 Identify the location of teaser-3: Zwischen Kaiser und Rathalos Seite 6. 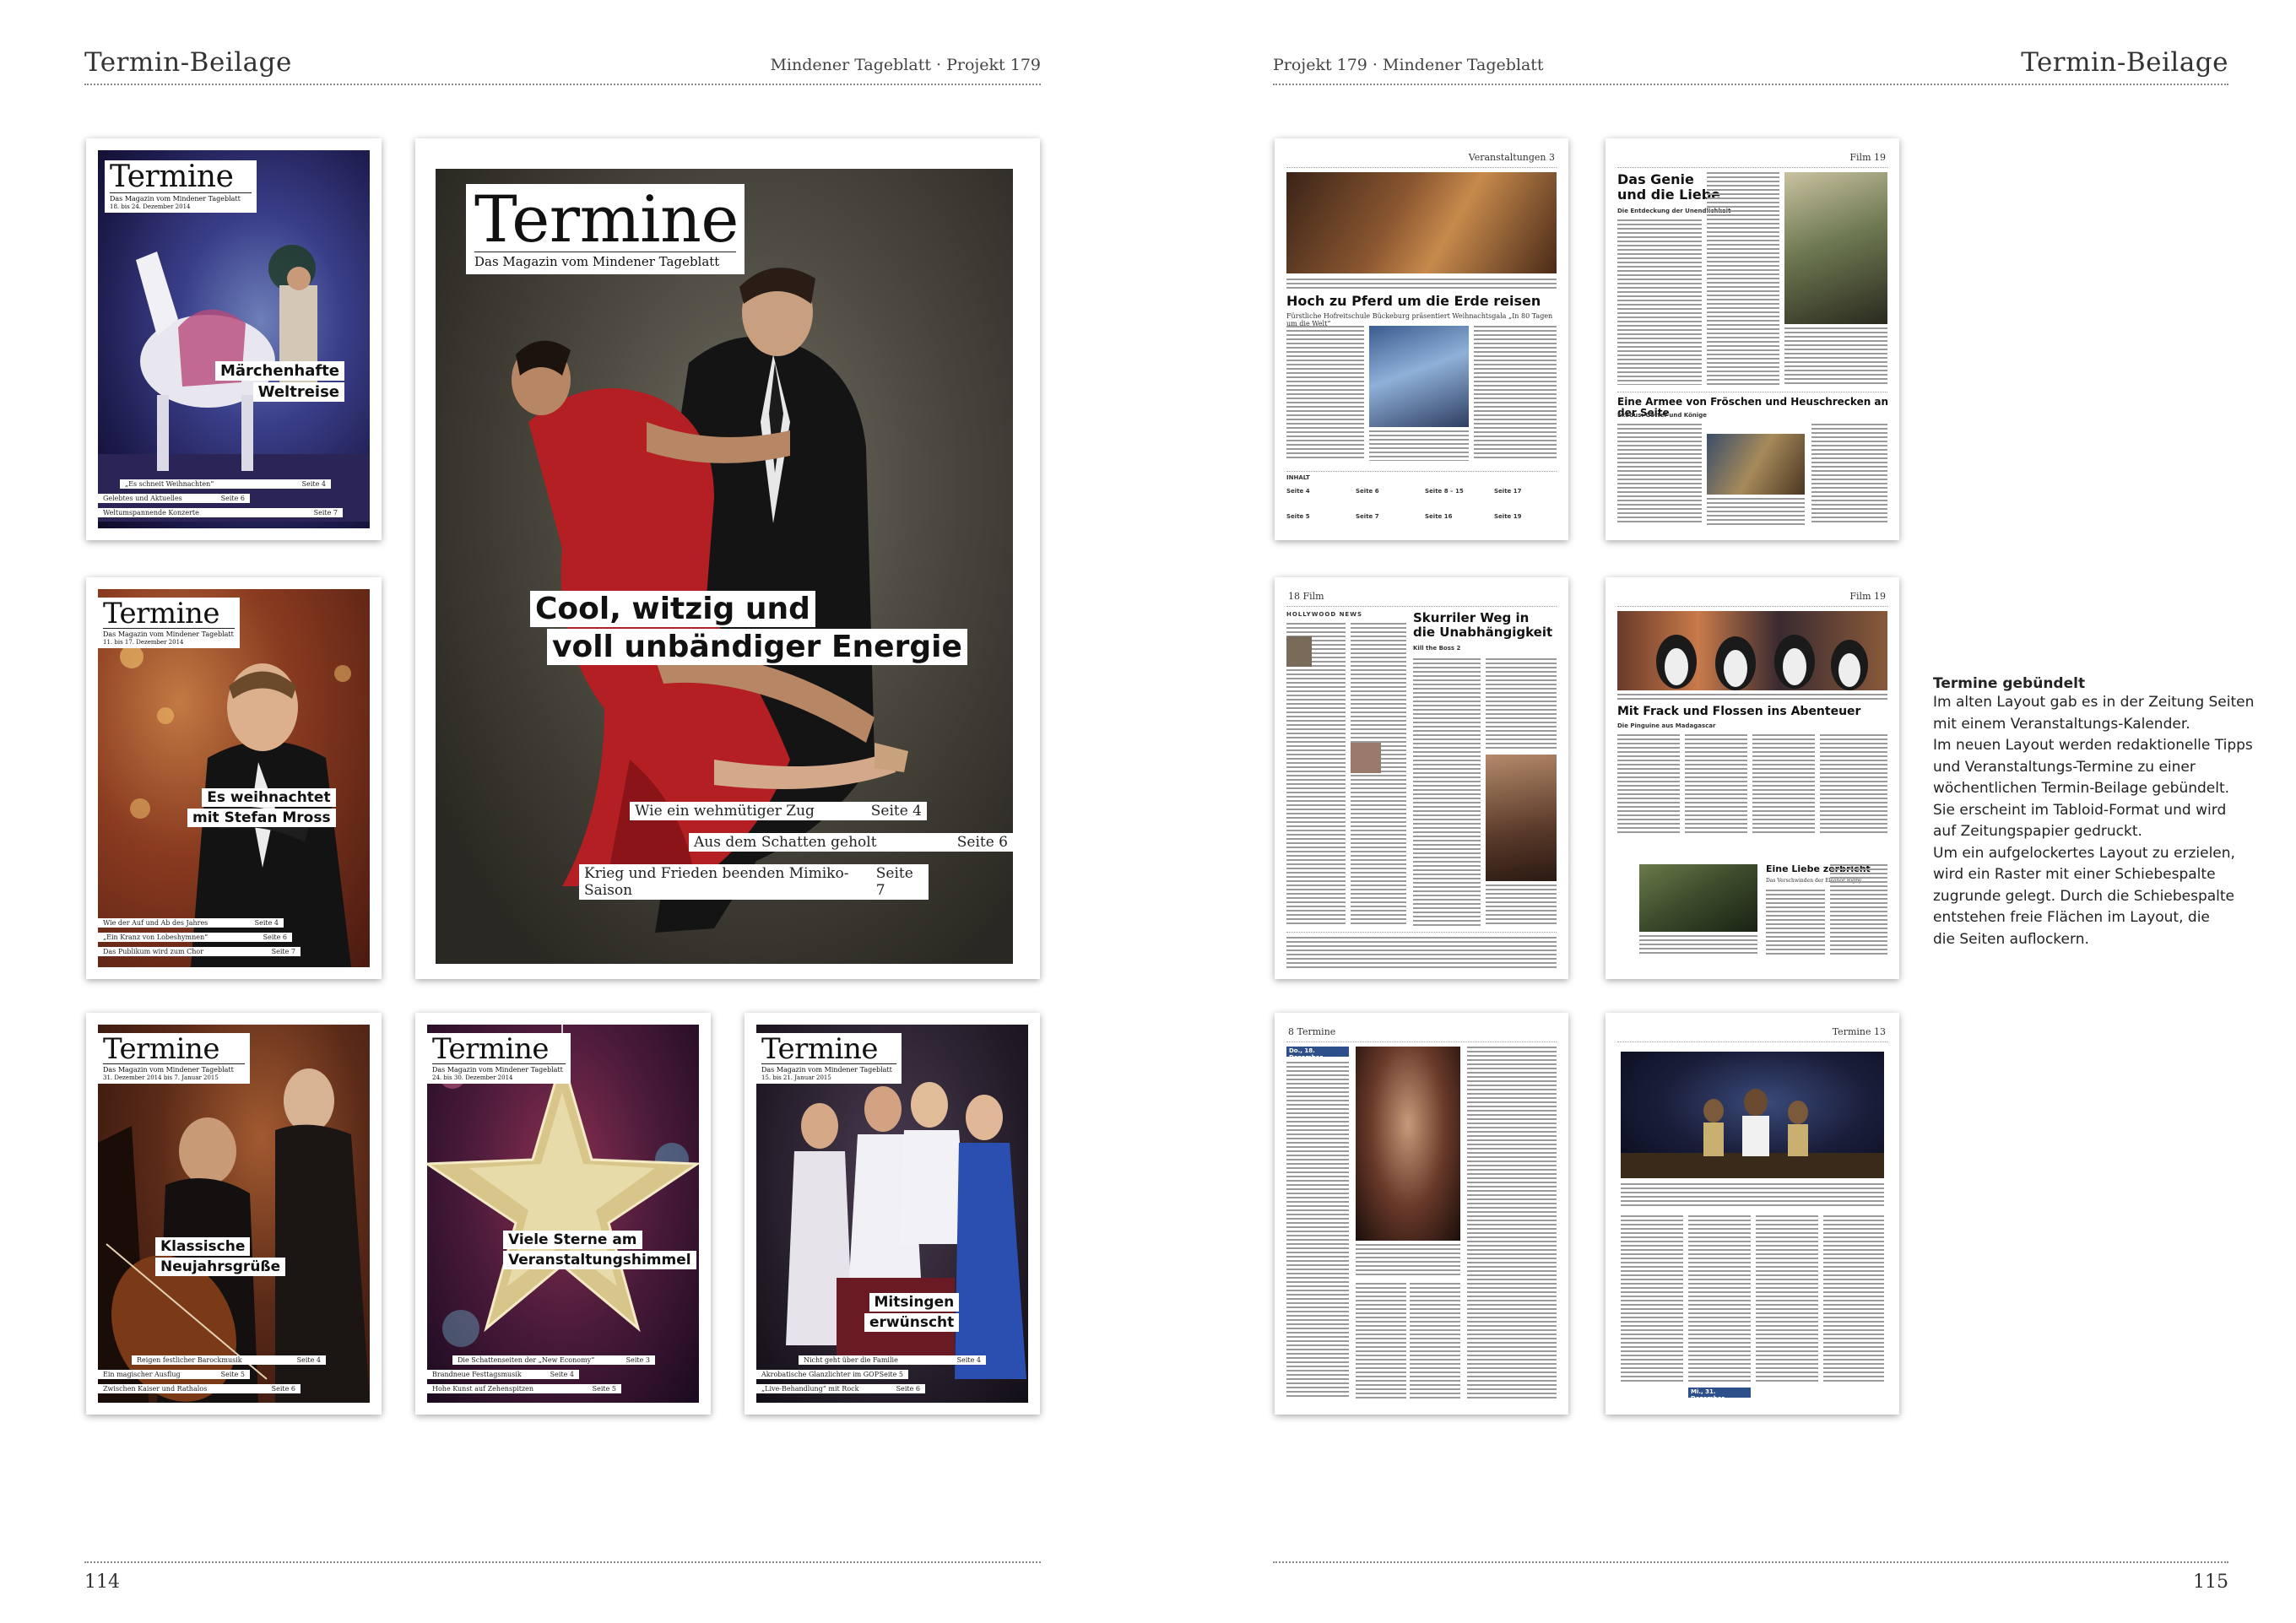
(199, 1388).